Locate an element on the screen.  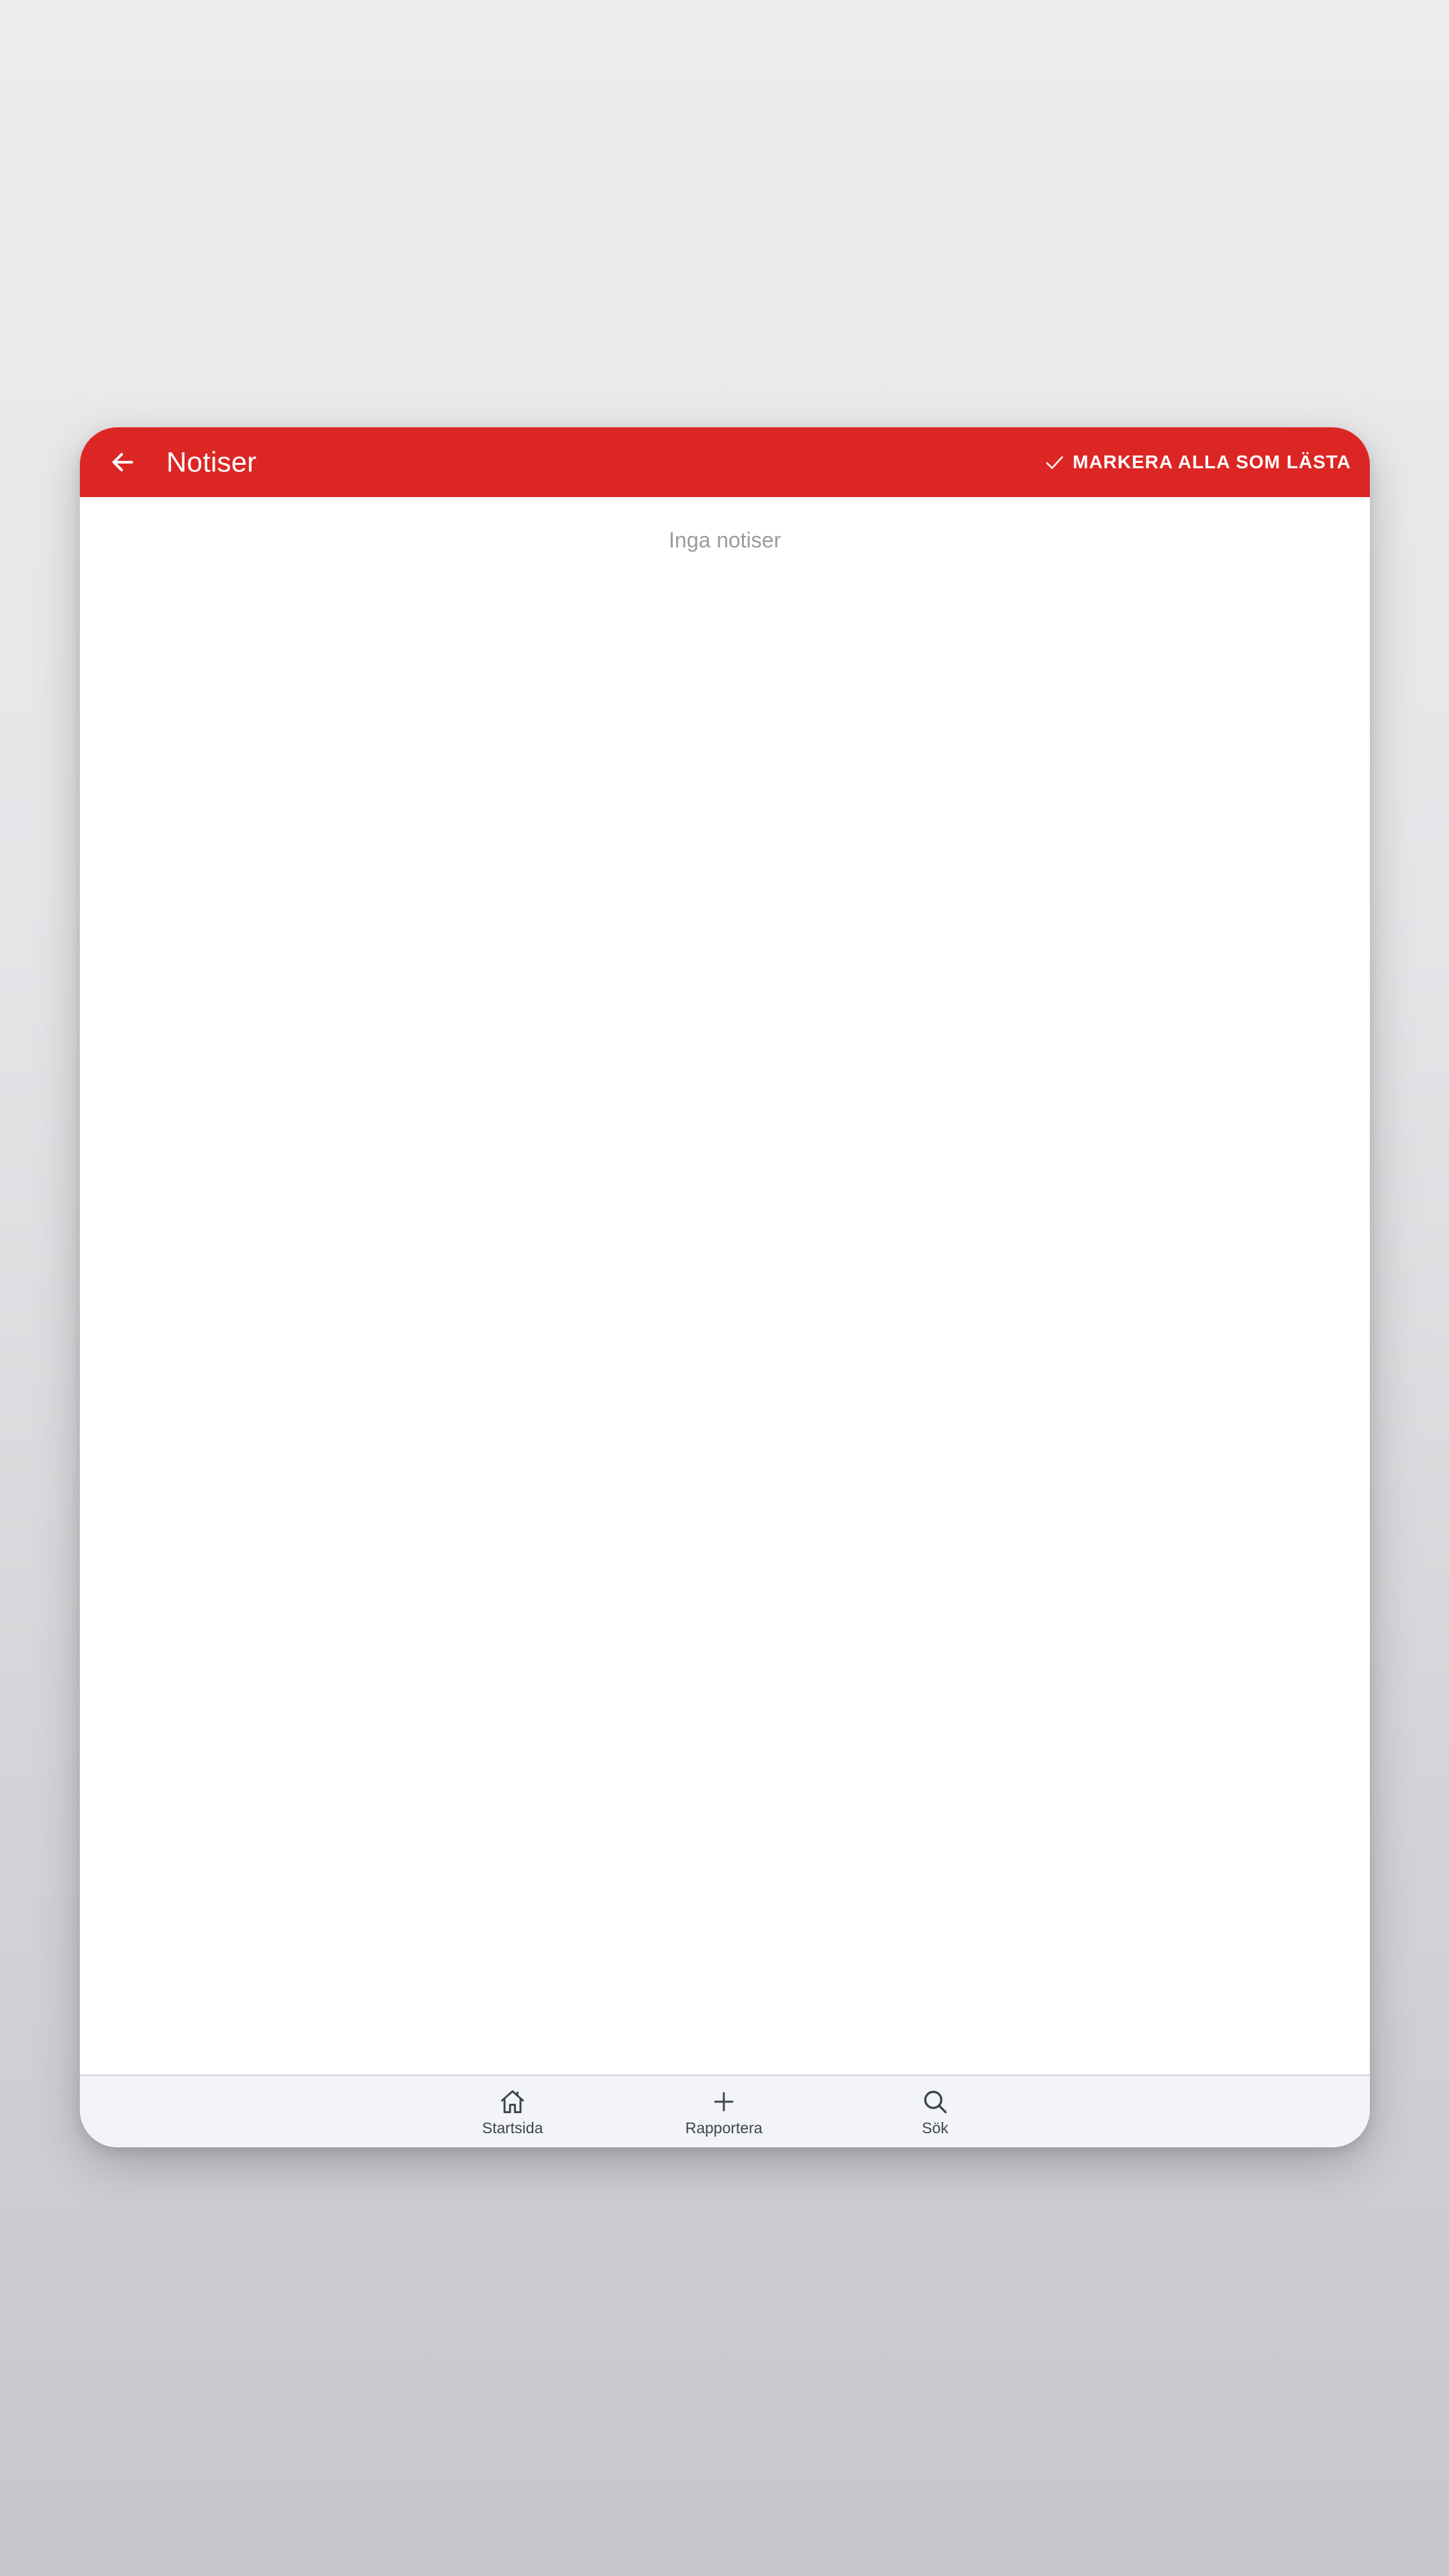
back-button is located at coordinates (122, 462).